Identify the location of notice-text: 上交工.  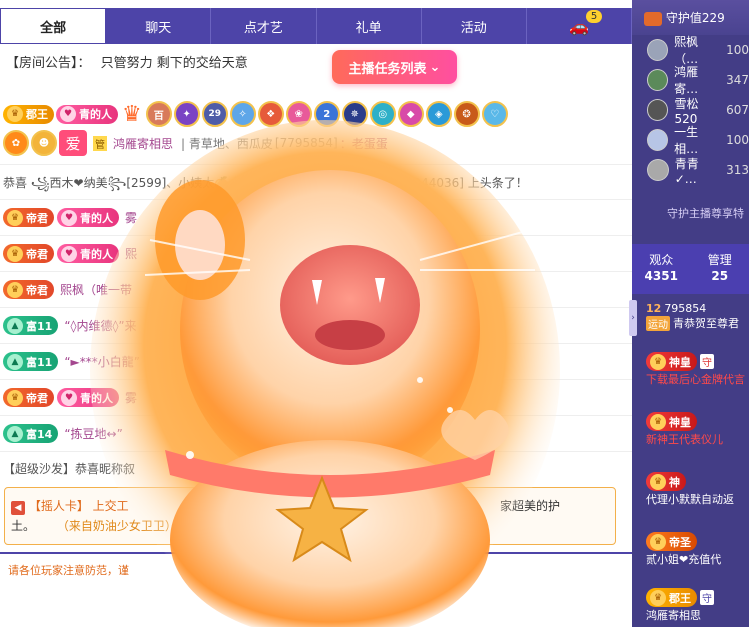
(110, 506).